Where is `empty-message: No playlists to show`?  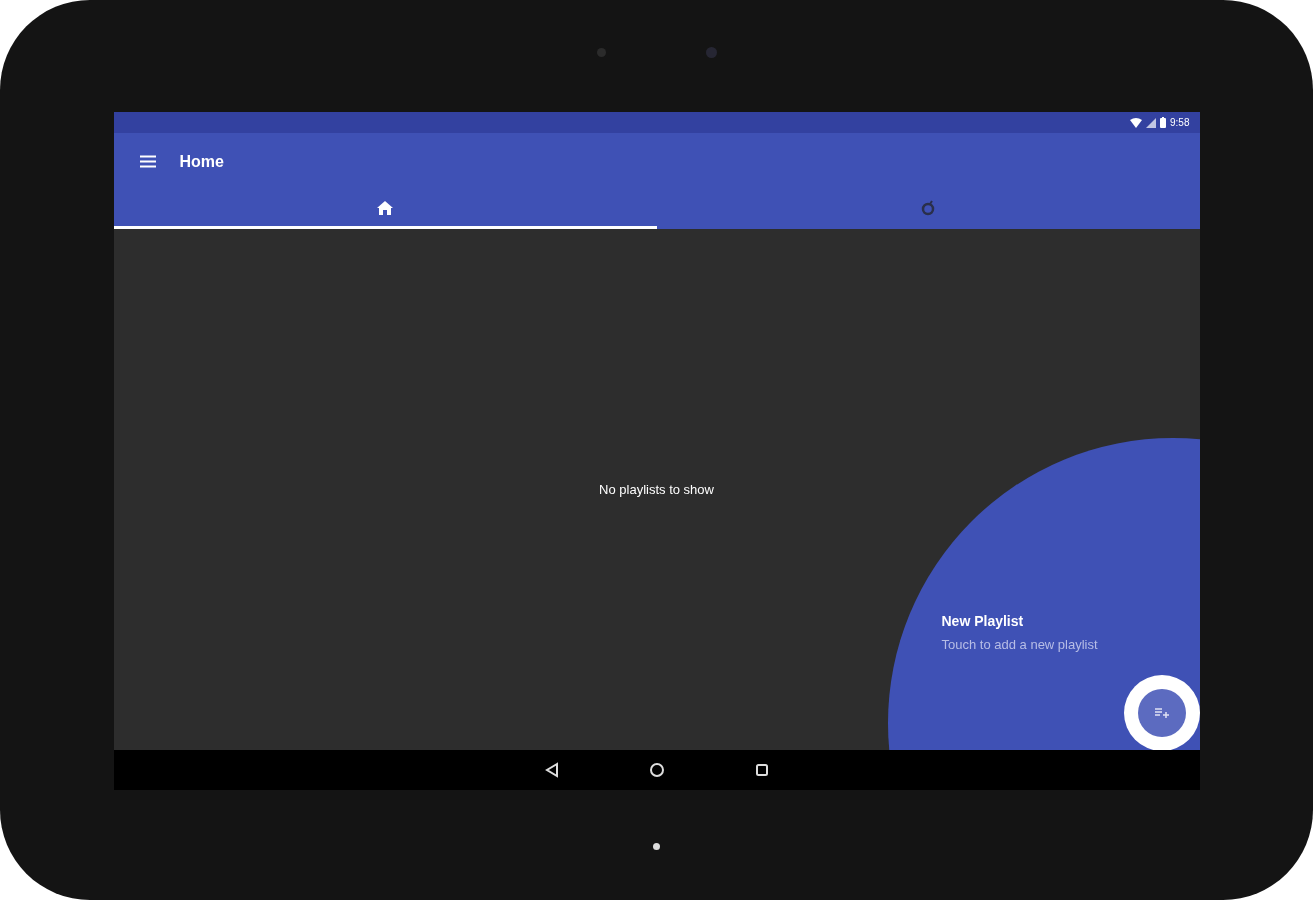
empty-message: No playlists to show is located at coordinates (656, 489).